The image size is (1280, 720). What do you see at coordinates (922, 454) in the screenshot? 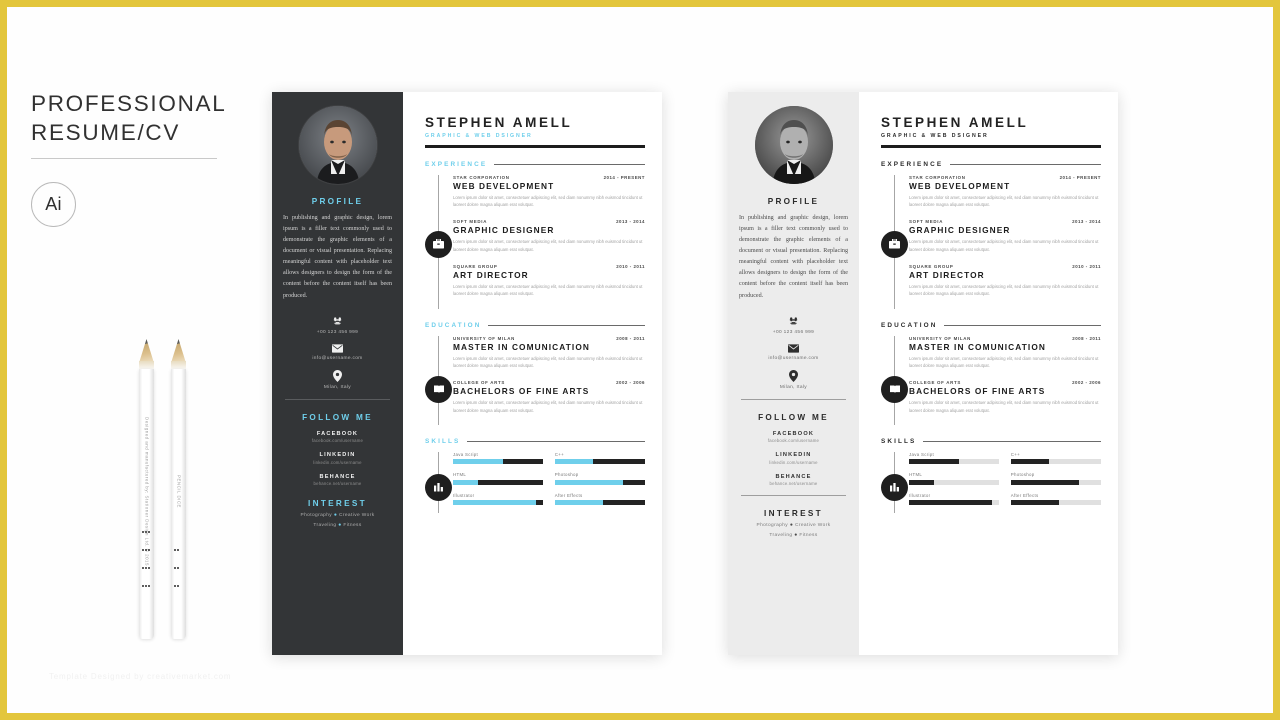
I see `skill-name: Java Script` at bounding box center [922, 454].